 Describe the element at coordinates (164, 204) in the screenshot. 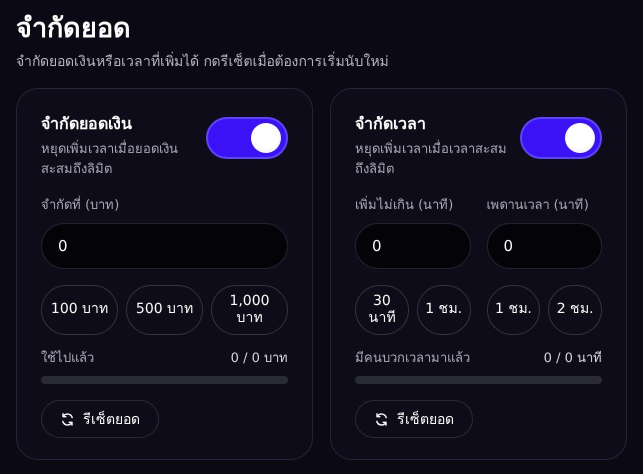

I see `field-label: จำกัดที่ (บาท)` at that location.